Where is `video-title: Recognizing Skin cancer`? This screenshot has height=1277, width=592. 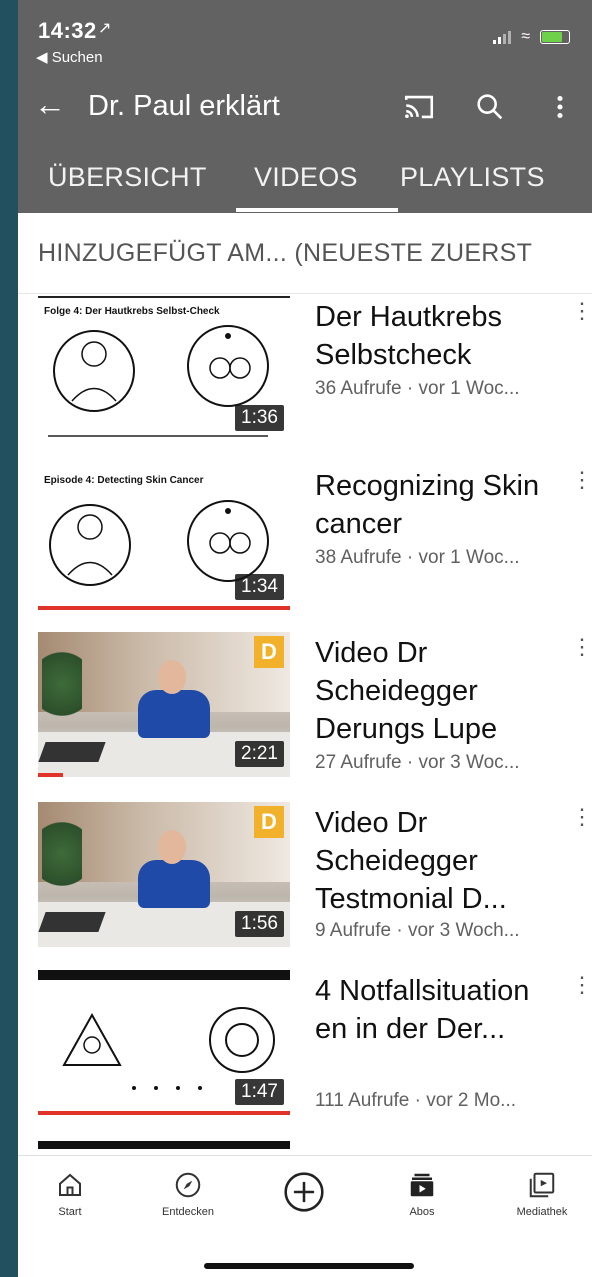
video-title: Recognizing Skin cancer is located at coordinates (435, 505).